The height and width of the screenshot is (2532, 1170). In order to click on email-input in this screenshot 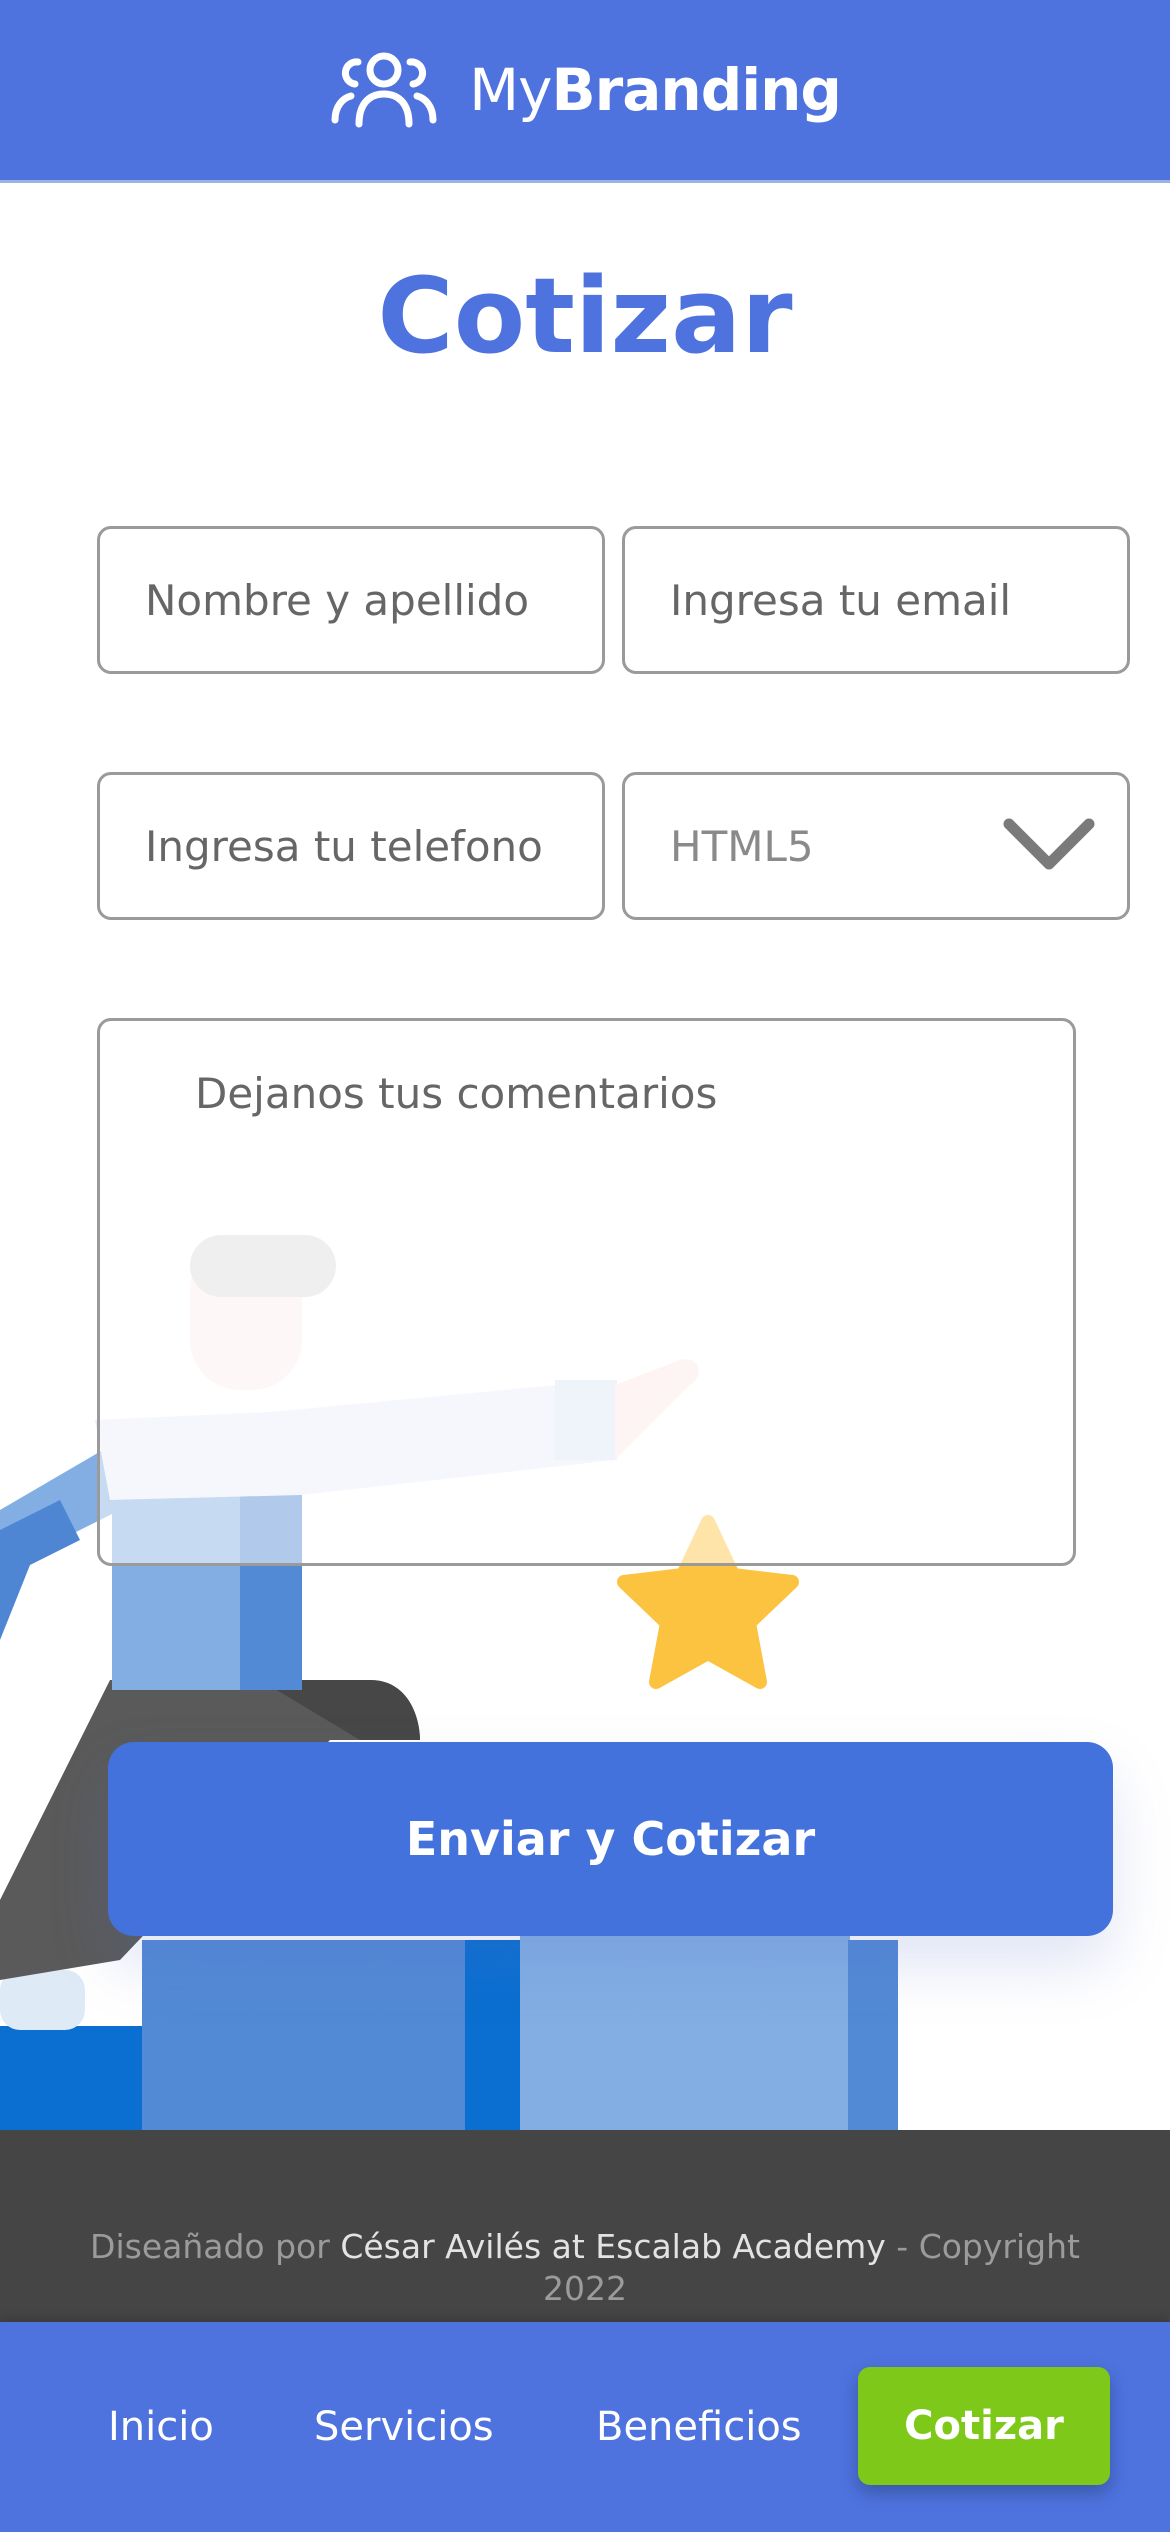, I will do `click(876, 600)`.